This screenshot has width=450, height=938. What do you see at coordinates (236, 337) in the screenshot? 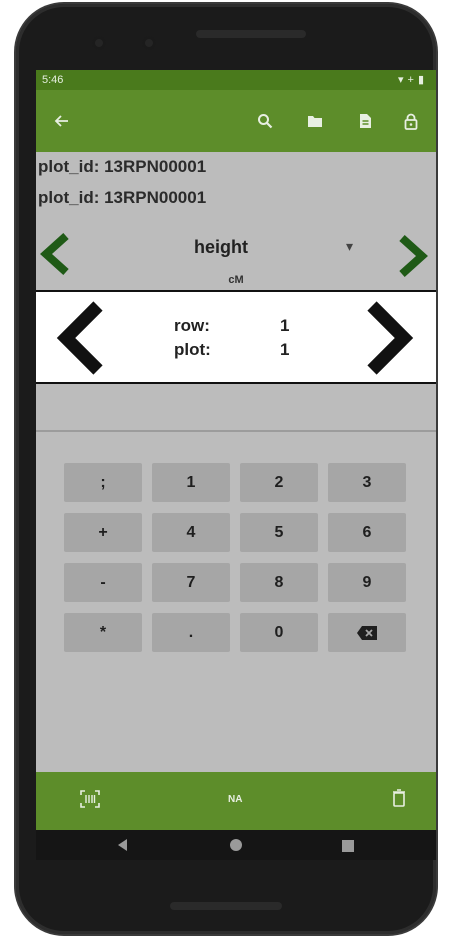
I see `range-box: row: 1 plot: 1` at bounding box center [236, 337].